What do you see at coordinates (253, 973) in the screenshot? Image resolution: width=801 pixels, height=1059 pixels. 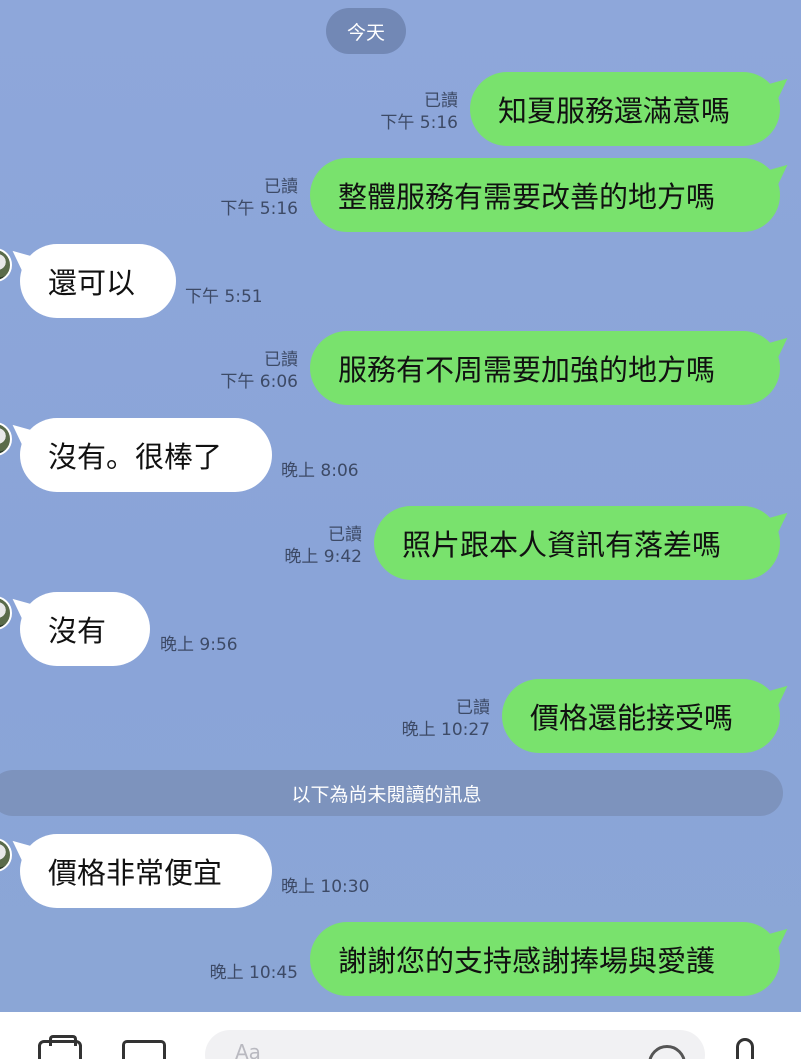 I see `message-time: 晚上 10:45` at bounding box center [253, 973].